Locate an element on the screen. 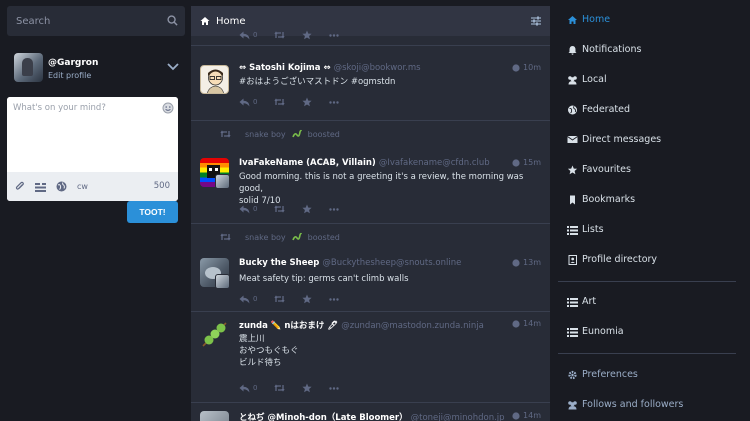  nav-notifications: Notifications is located at coordinates (604, 49).